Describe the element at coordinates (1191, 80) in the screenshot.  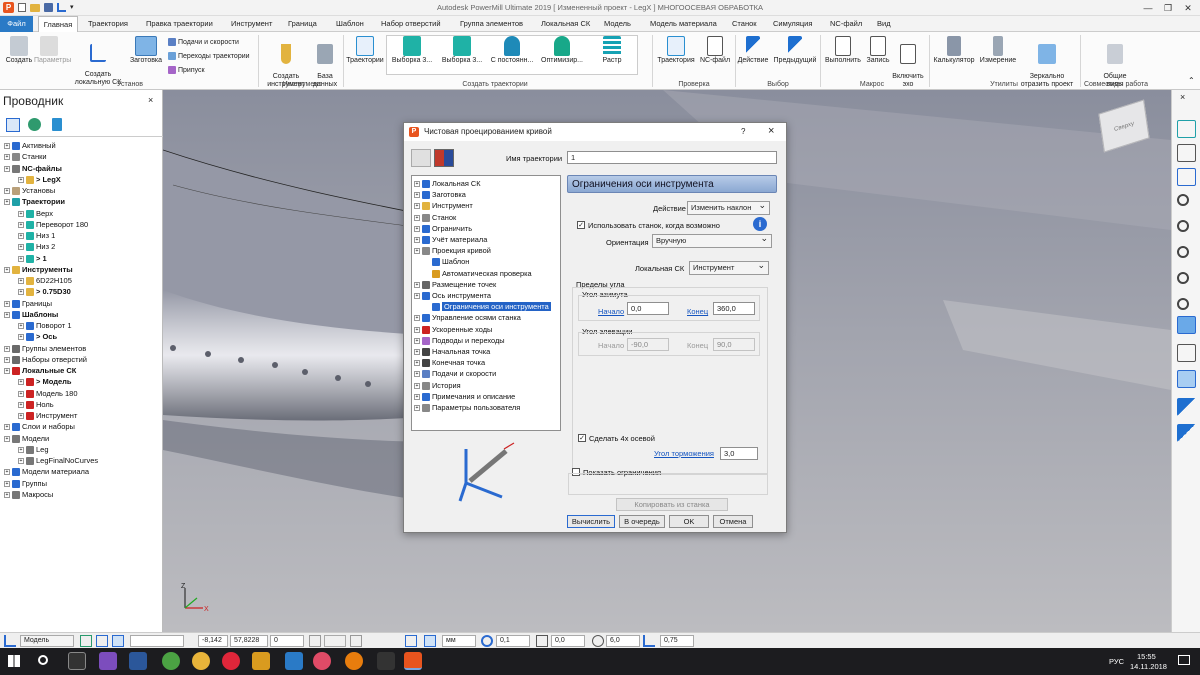
I see `ribbon-collapse-icon: ⌃` at that location.